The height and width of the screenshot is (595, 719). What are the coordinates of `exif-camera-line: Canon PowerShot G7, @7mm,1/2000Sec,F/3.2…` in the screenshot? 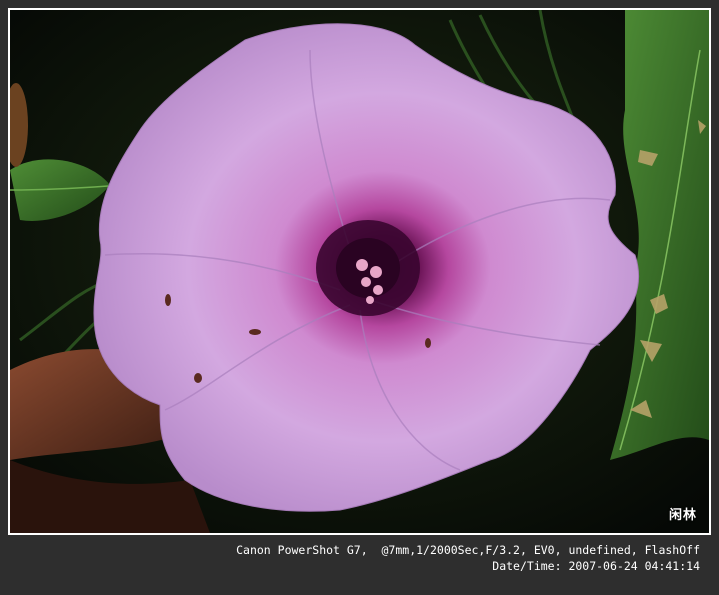 It's located at (468, 550).